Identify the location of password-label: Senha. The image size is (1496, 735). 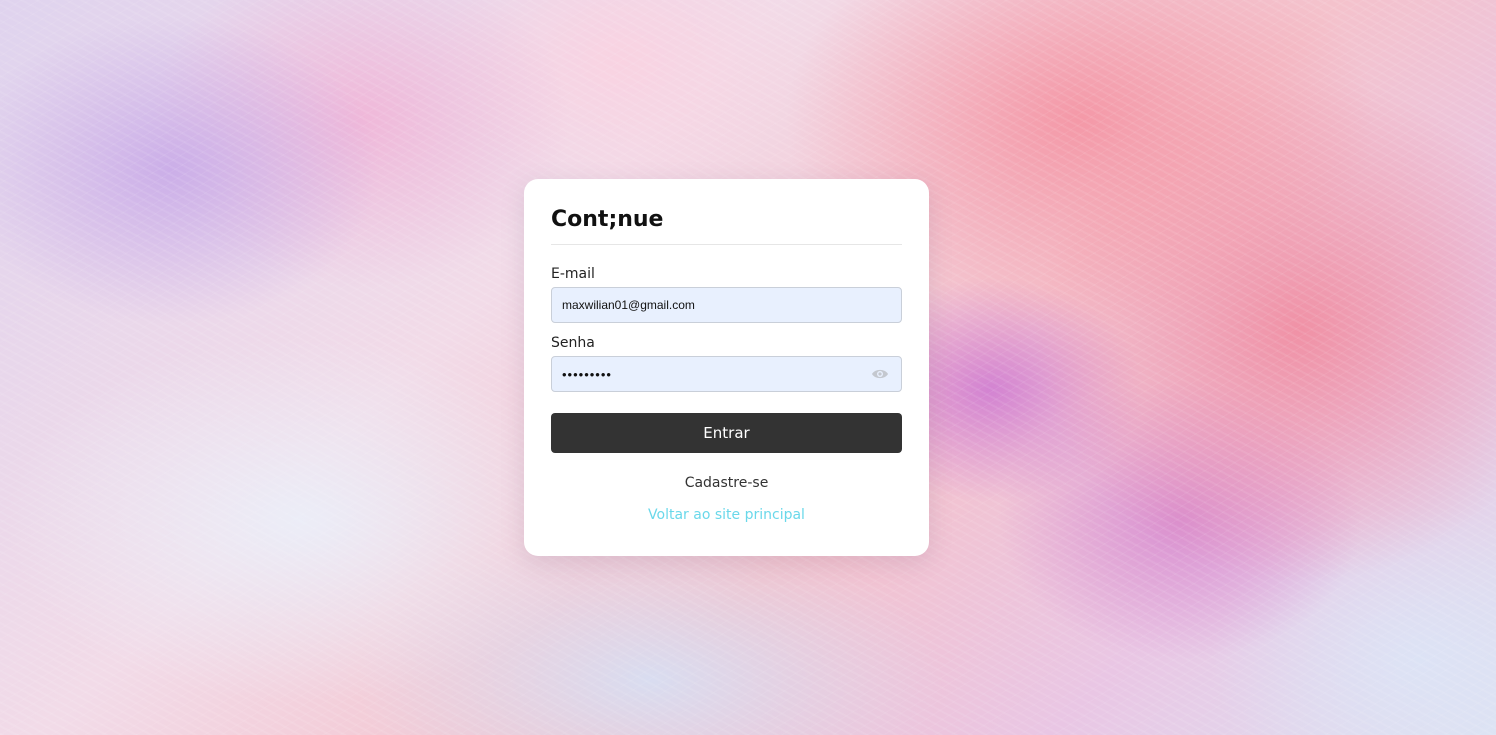
(573, 343).